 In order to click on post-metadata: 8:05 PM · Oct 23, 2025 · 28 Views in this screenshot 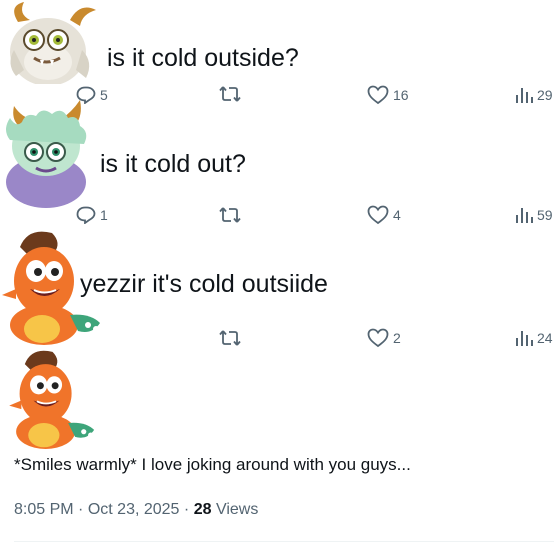, I will do `click(136, 510)`.